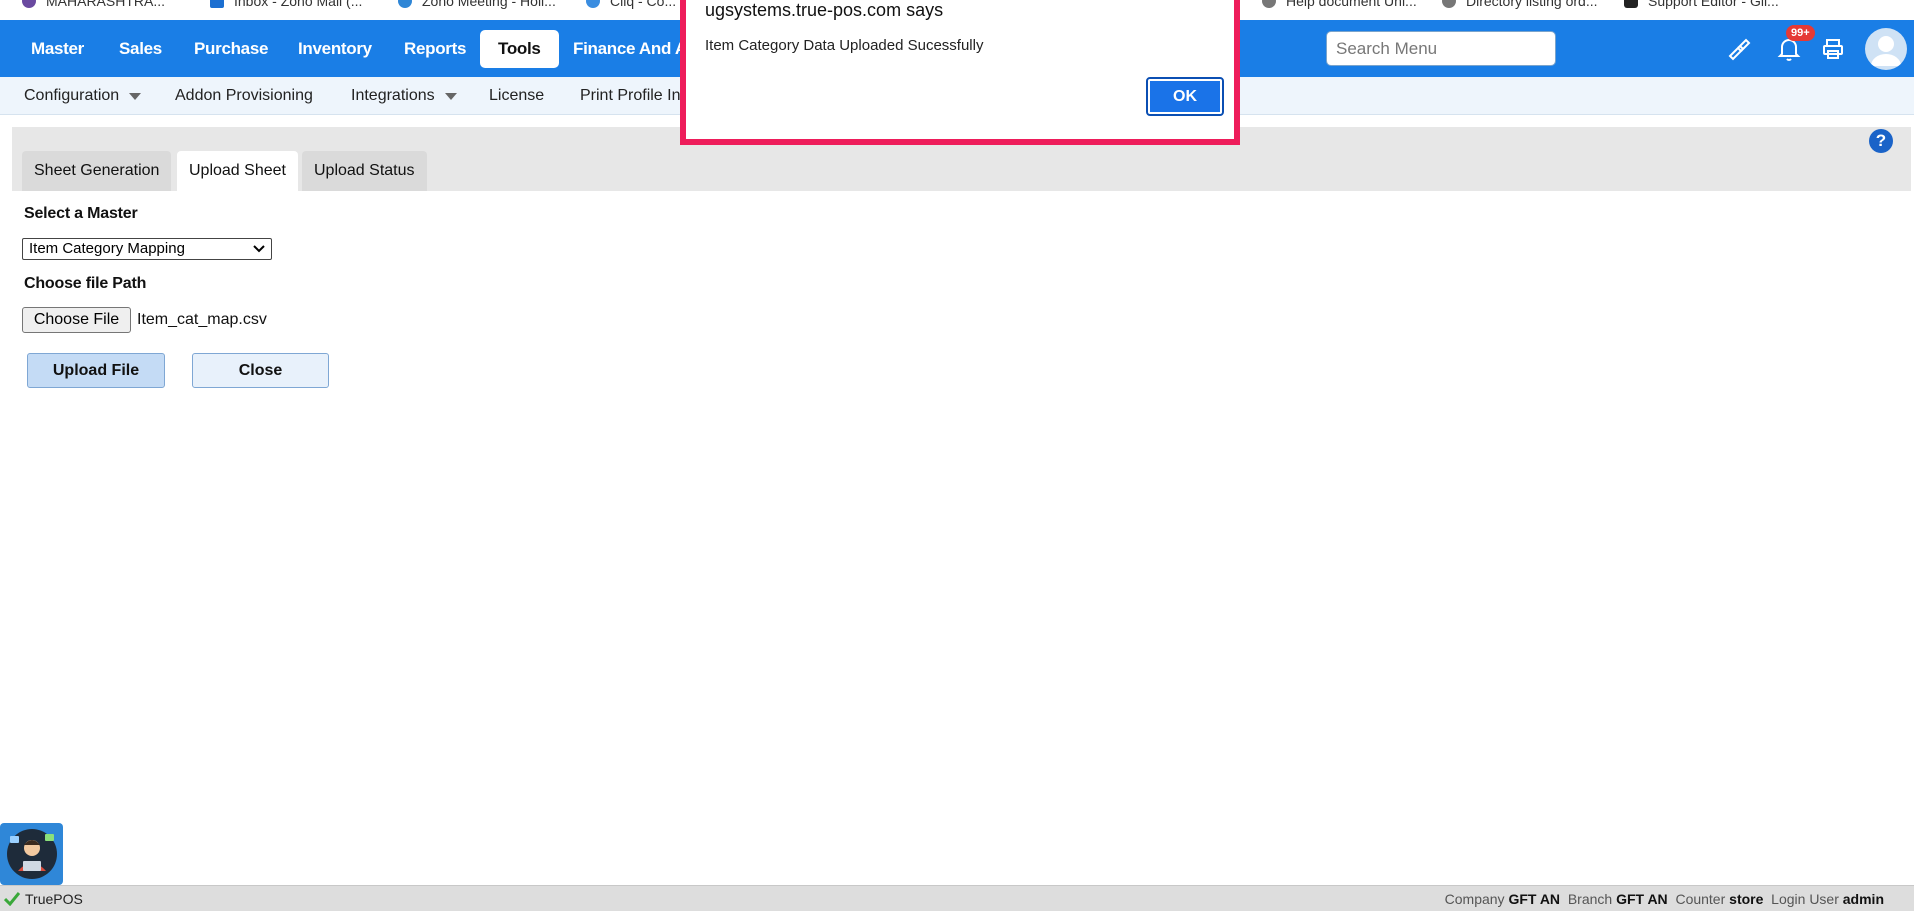 Image resolution: width=1914 pixels, height=911 pixels. Describe the element at coordinates (43, 899) in the screenshot. I see `brand: TruePOS` at that location.